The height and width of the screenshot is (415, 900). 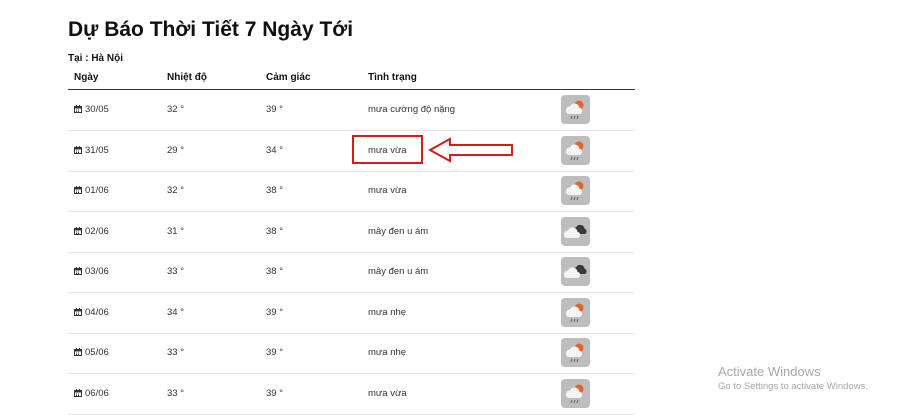 I want to click on date-cell: 01/06, so click(x=91, y=190).